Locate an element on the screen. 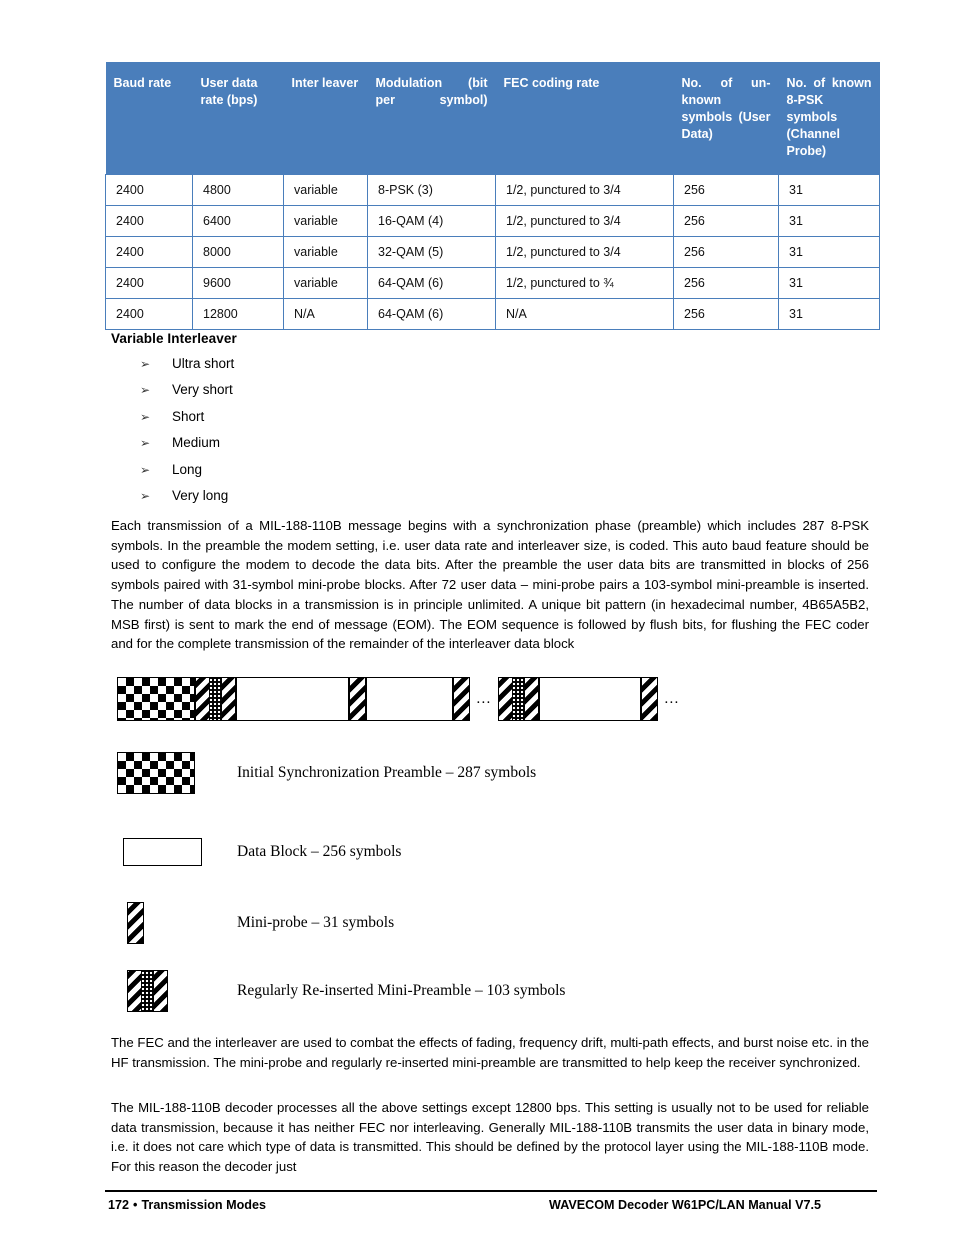  list-item-label: Very long is located at coordinates (200, 495).